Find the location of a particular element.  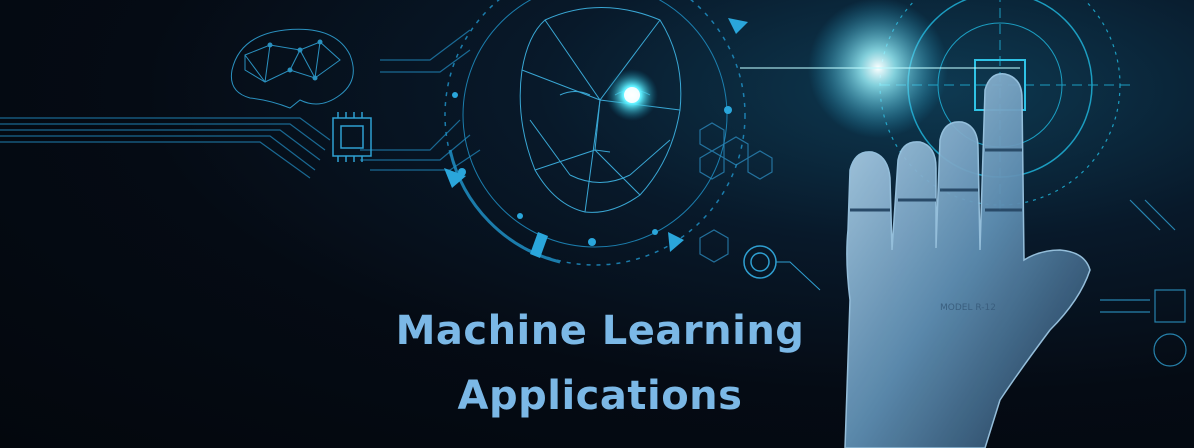

right-circuit-lines is located at coordinates (1143, 283).